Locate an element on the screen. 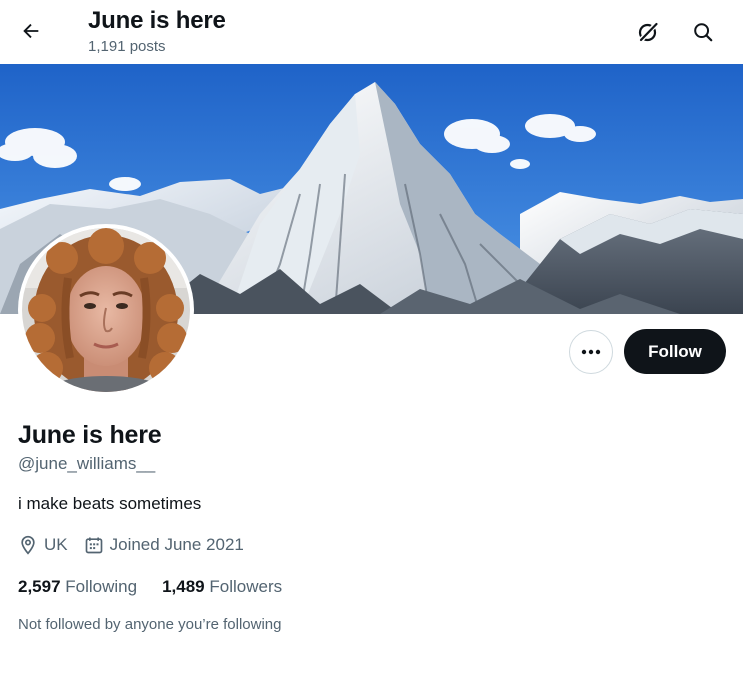 The height and width of the screenshot is (673, 743). header-title: June is here is located at coordinates (157, 20).